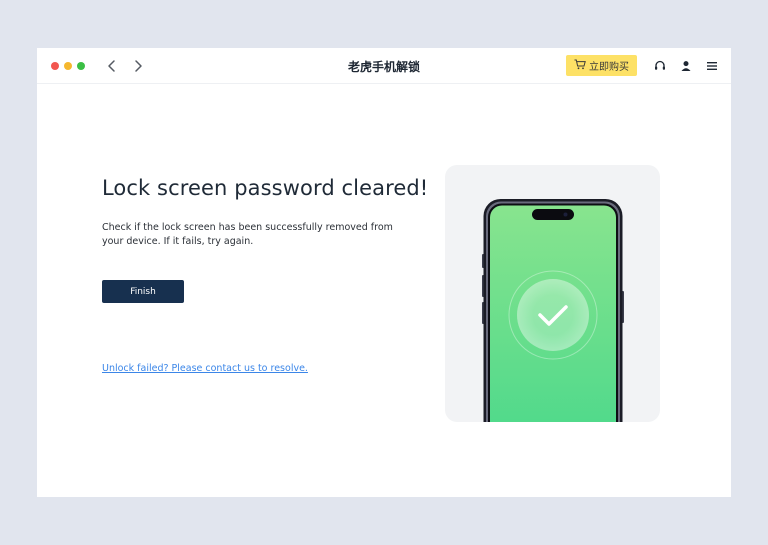  What do you see at coordinates (138, 66) in the screenshot?
I see `forward-icon` at bounding box center [138, 66].